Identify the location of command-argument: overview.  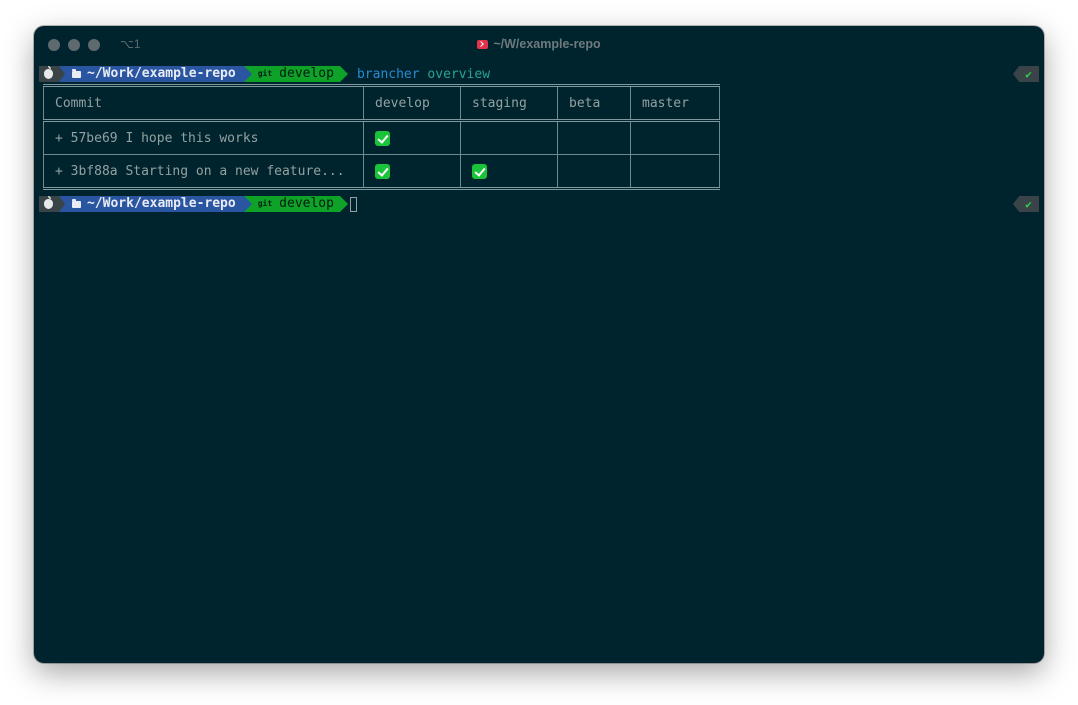
(459, 74).